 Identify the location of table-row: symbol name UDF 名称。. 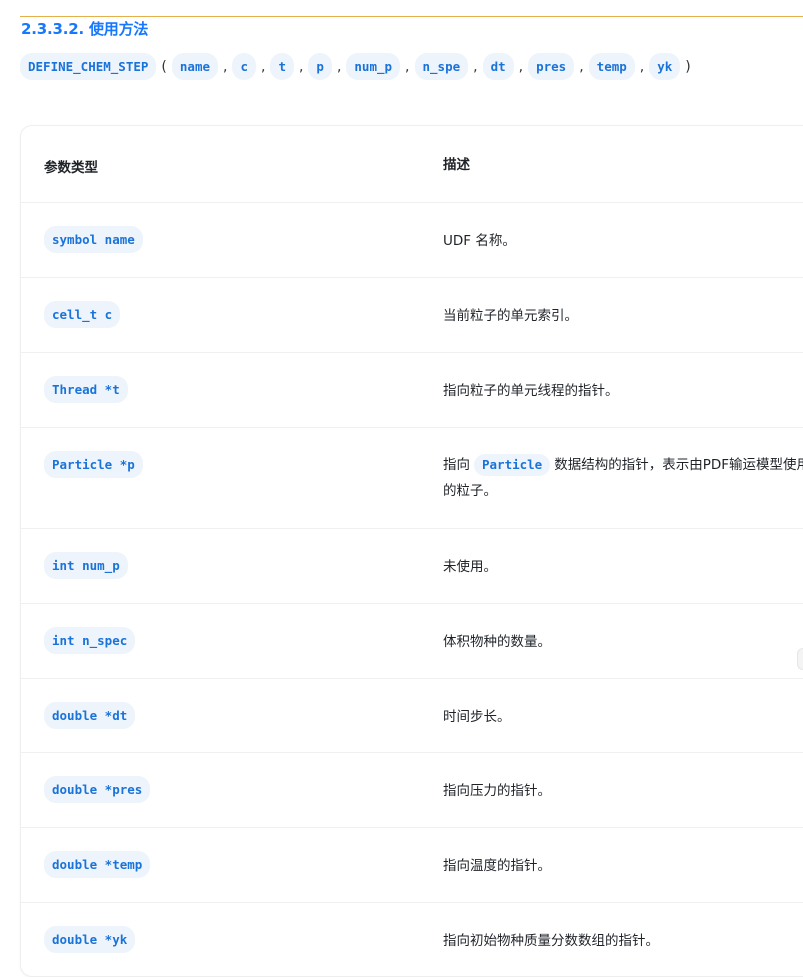
(412, 240).